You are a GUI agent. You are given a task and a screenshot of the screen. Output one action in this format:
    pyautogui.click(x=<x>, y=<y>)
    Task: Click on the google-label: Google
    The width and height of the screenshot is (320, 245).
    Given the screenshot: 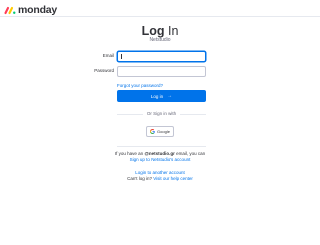 What is the action you would take?
    pyautogui.click(x=163, y=131)
    